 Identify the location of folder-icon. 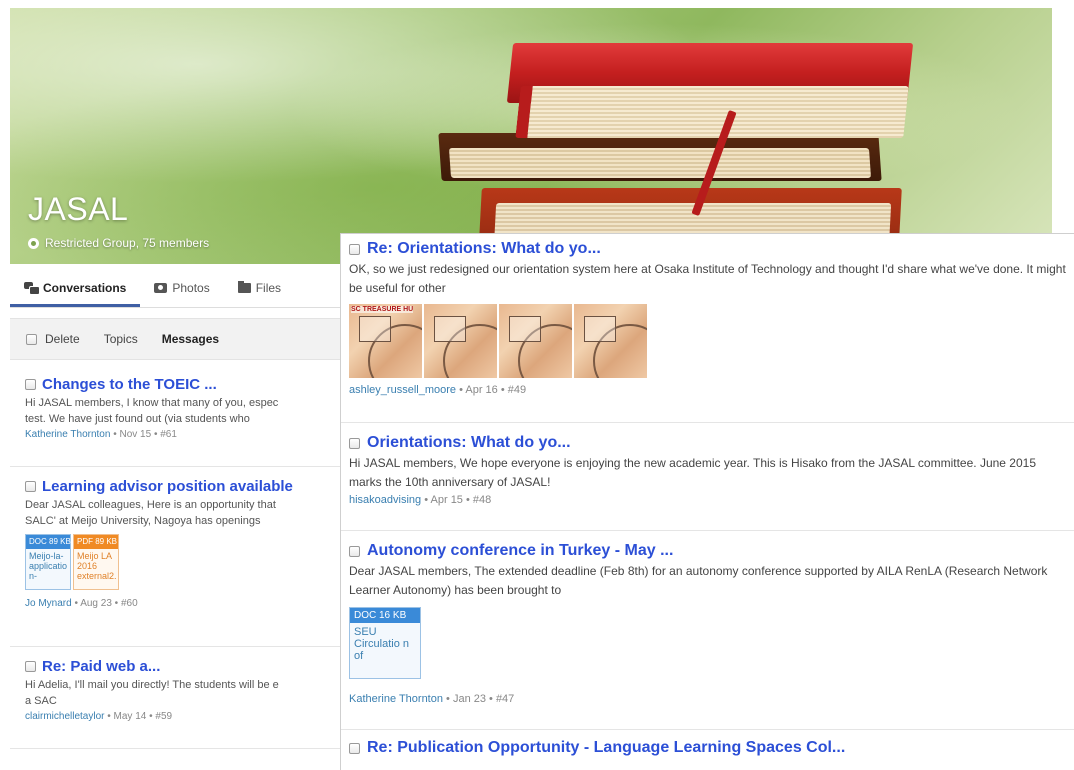
(244, 287).